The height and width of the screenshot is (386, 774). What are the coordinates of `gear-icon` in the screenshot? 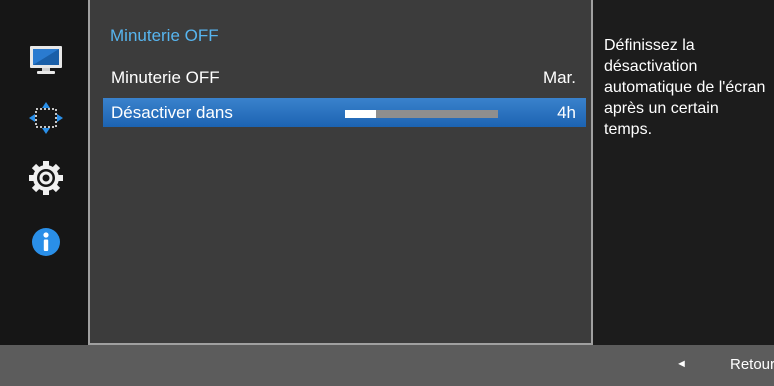 It's located at (46, 178).